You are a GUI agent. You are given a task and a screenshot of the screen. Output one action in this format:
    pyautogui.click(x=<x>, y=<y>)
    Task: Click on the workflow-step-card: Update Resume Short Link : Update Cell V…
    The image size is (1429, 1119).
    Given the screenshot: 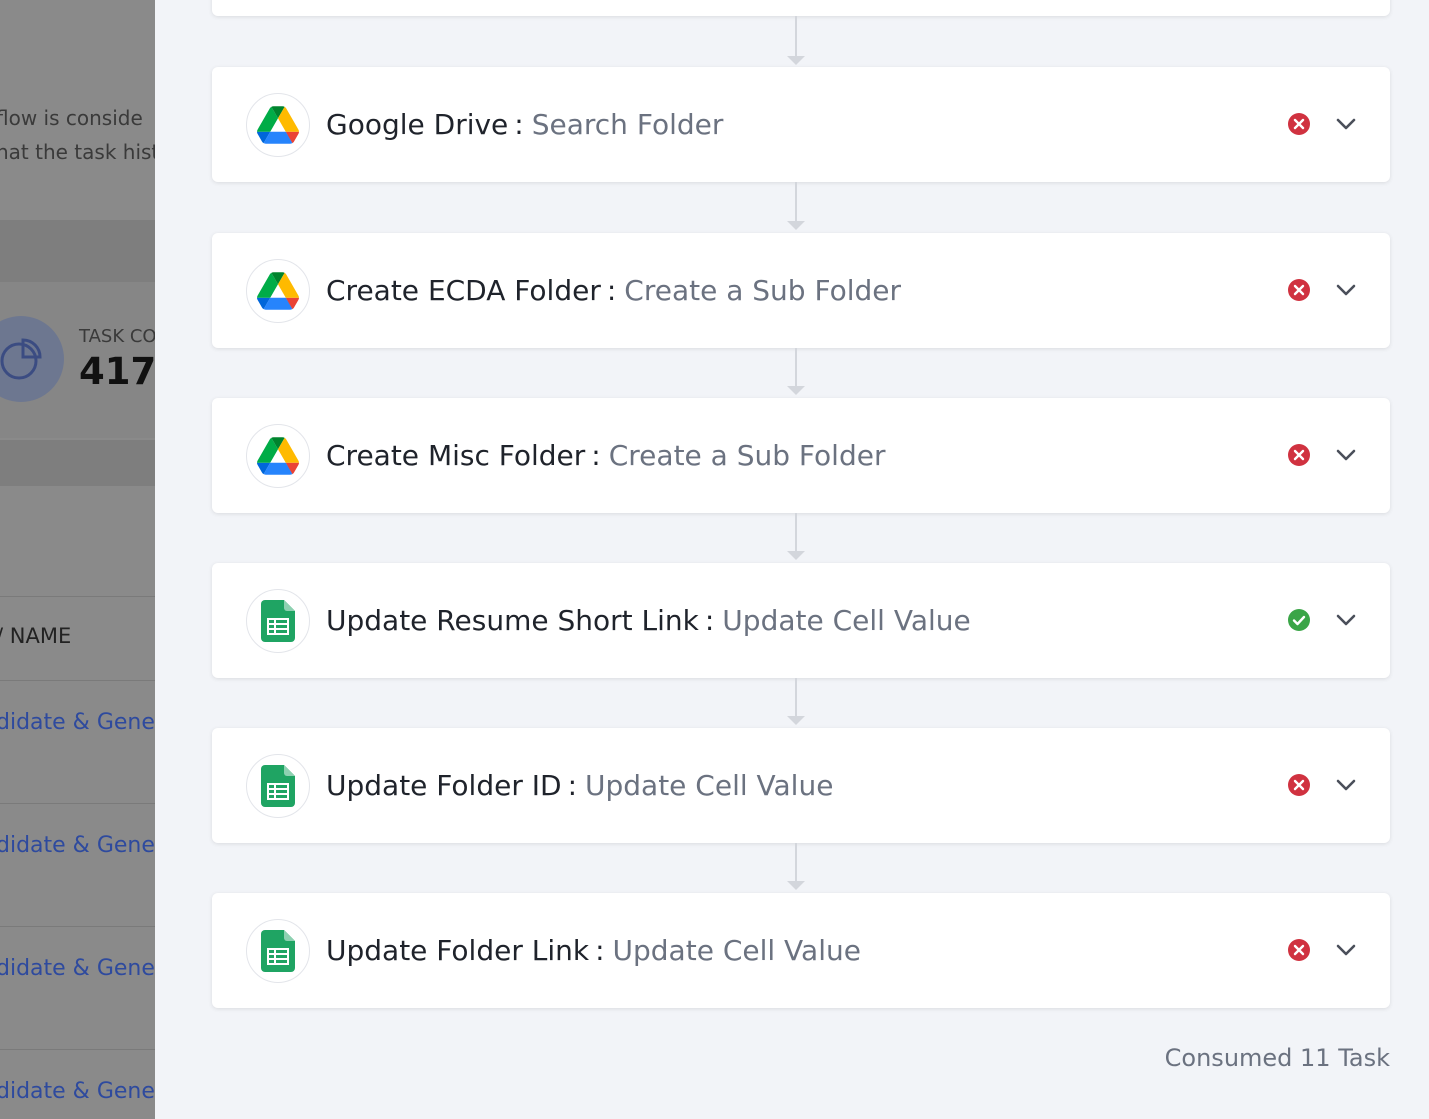 What is the action you would take?
    pyautogui.click(x=801, y=620)
    